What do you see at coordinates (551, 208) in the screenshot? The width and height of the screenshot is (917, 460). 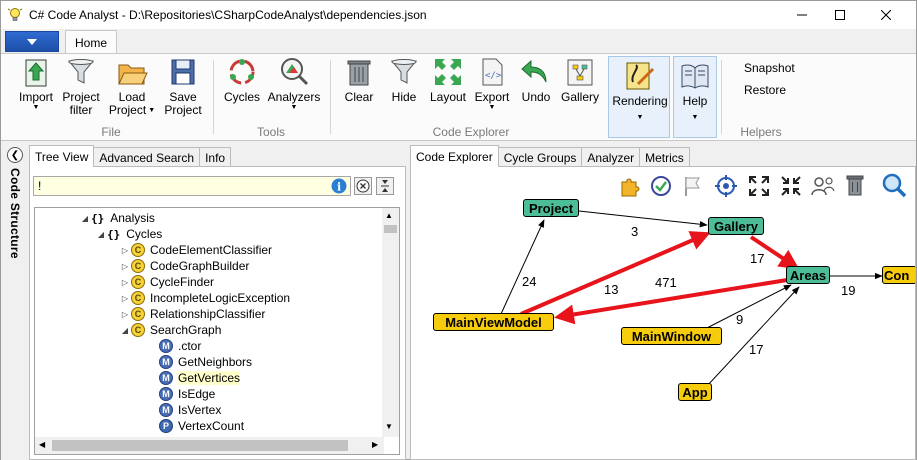 I see `node-project: Project` at bounding box center [551, 208].